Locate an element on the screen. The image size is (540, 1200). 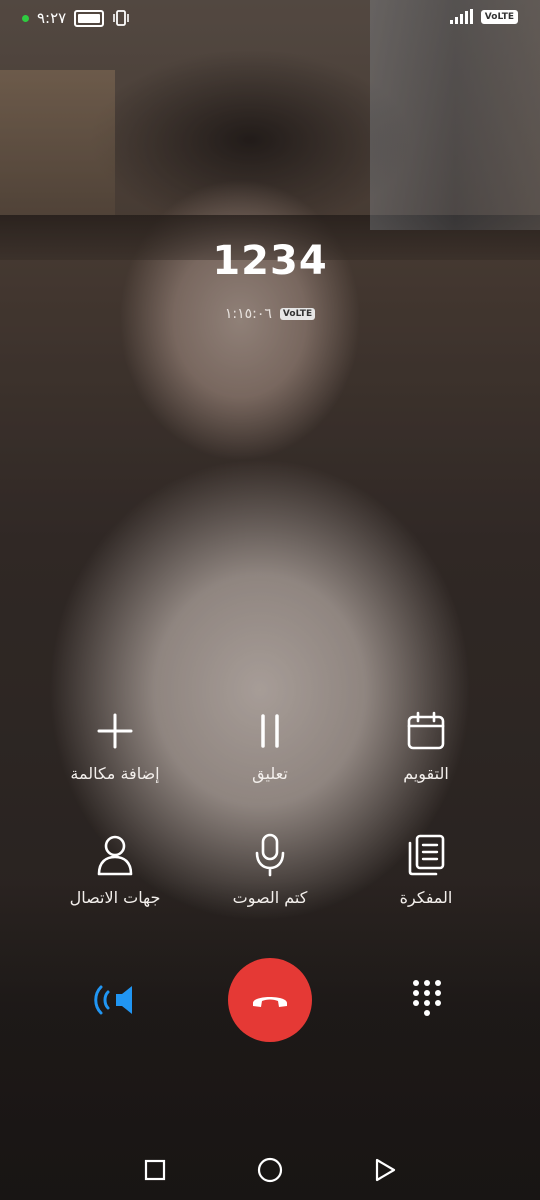
recents-button is located at coordinates (155, 1170).